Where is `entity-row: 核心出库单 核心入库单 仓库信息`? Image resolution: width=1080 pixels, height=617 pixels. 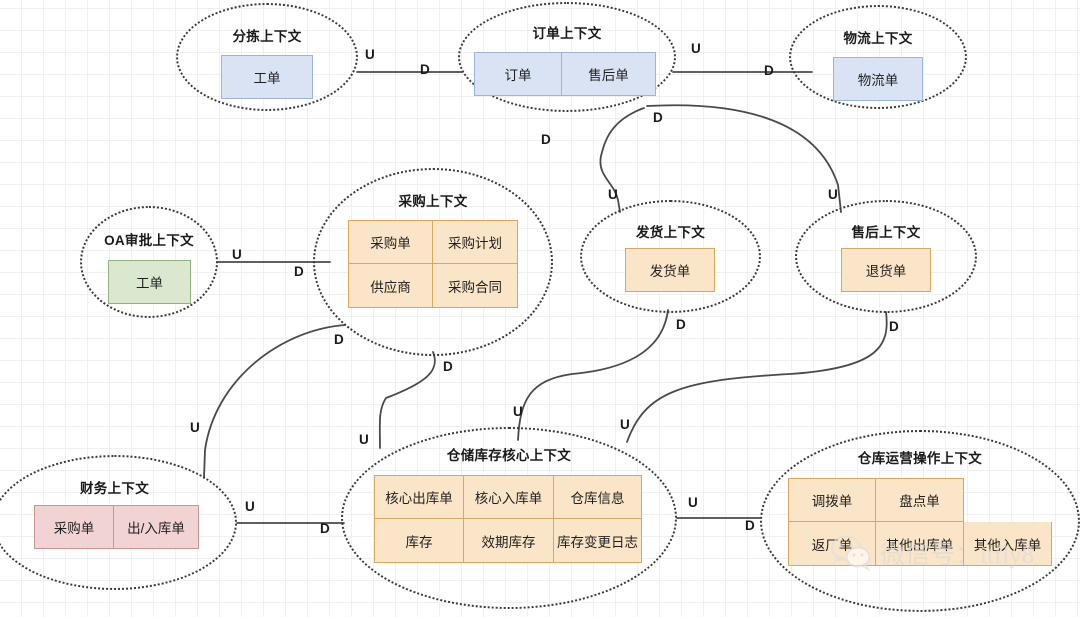
entity-row: 核心出库单 核心入库单 仓库信息 is located at coordinates (508, 497).